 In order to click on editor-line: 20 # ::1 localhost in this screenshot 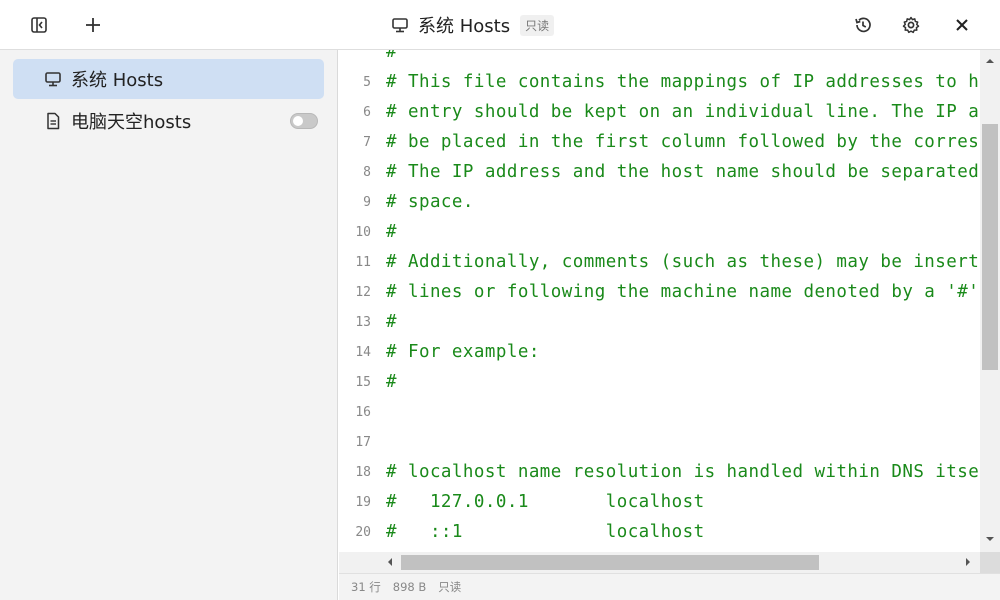, I will do `click(659, 532)`.